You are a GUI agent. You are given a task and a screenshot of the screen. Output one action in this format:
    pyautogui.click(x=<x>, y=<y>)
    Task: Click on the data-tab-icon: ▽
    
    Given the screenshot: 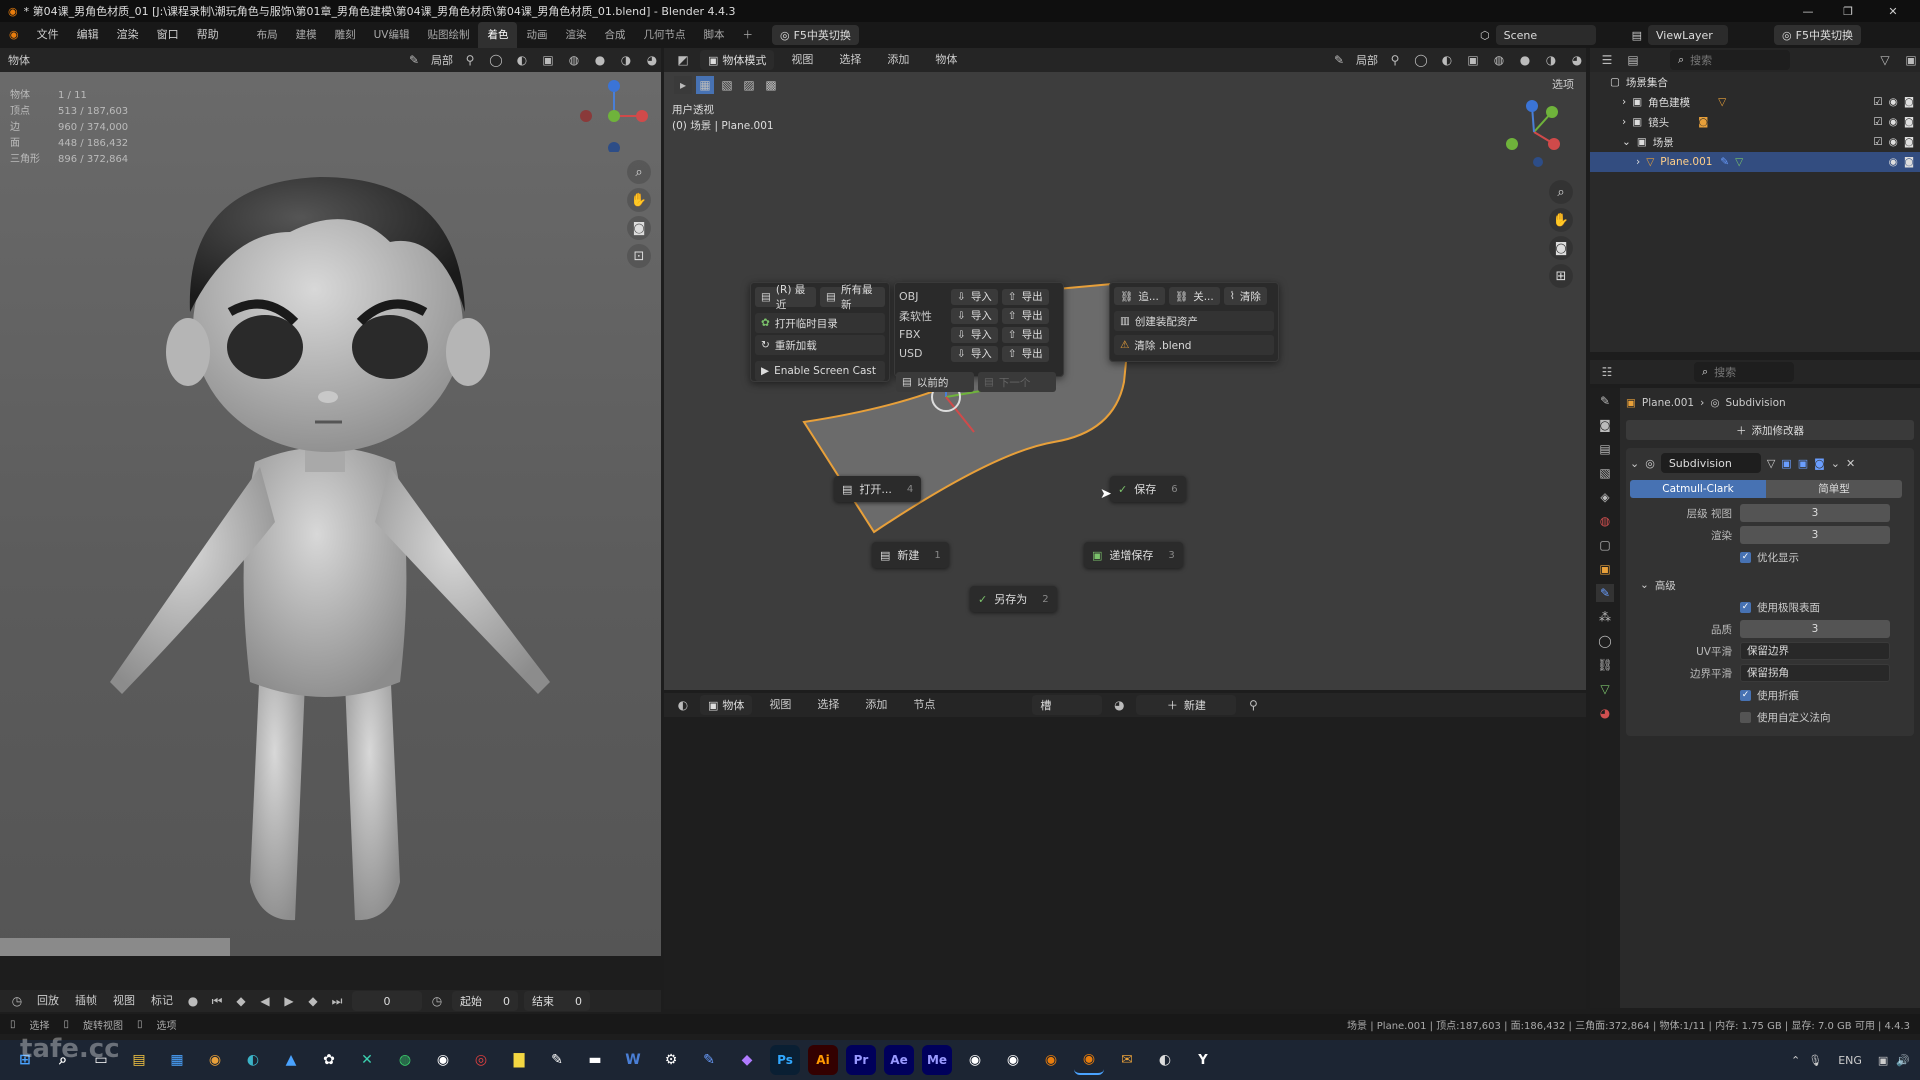 What is the action you would take?
    pyautogui.click(x=1605, y=689)
    